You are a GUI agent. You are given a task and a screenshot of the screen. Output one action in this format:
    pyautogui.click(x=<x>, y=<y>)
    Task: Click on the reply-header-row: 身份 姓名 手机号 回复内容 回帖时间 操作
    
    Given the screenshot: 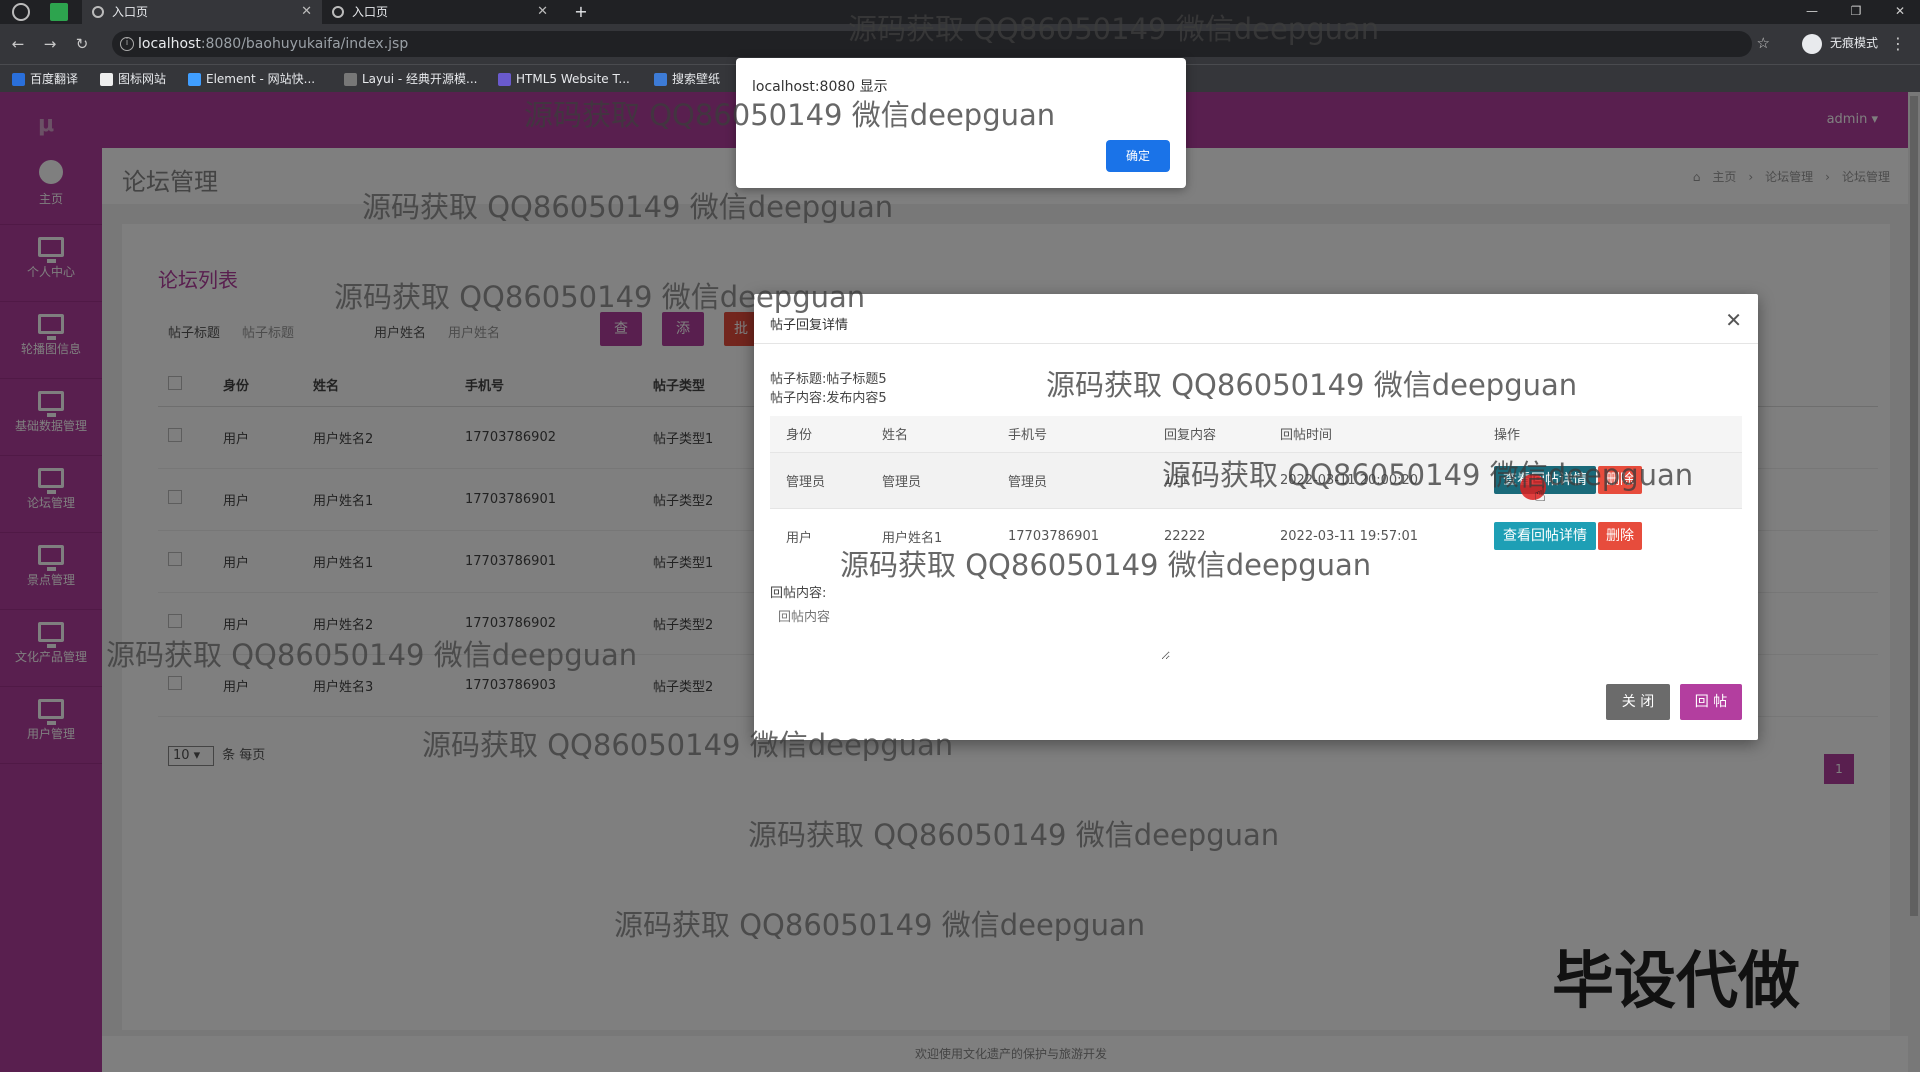 What is the action you would take?
    pyautogui.click(x=1256, y=434)
    